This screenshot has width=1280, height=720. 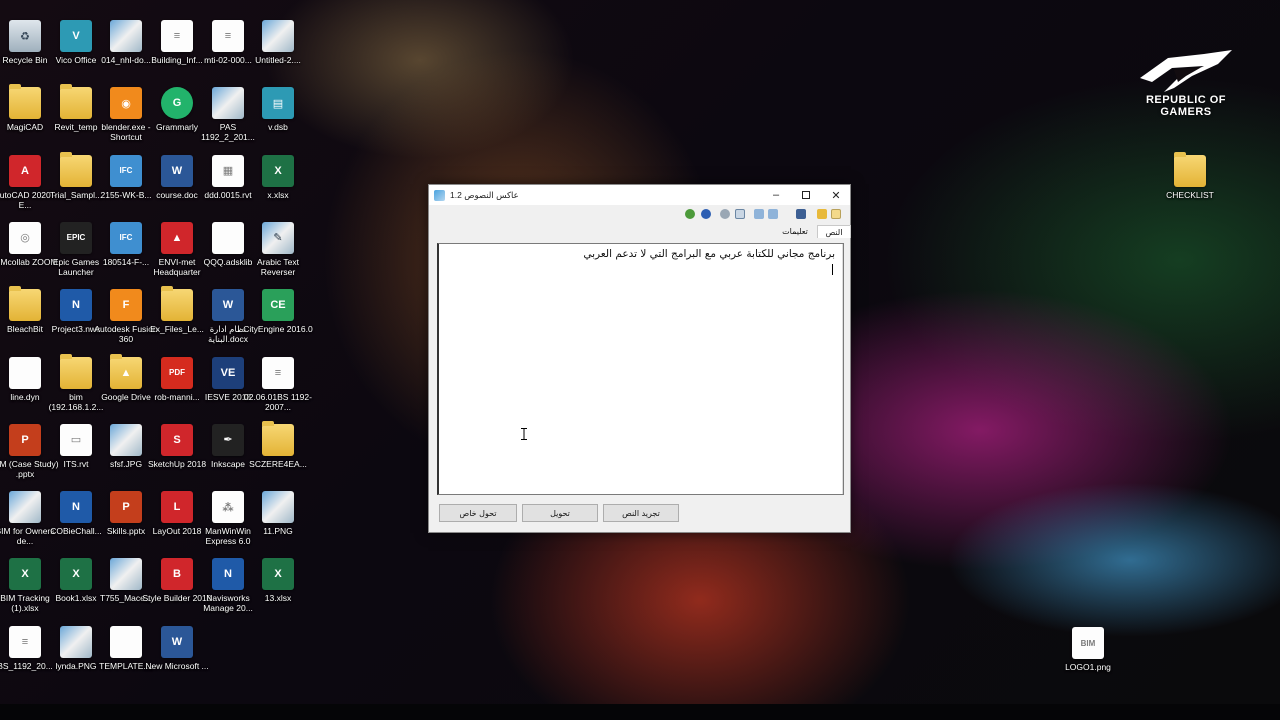 What do you see at coordinates (278, 194) in the screenshot?
I see `desktop-icon-label: x.xlsx` at bounding box center [278, 194].